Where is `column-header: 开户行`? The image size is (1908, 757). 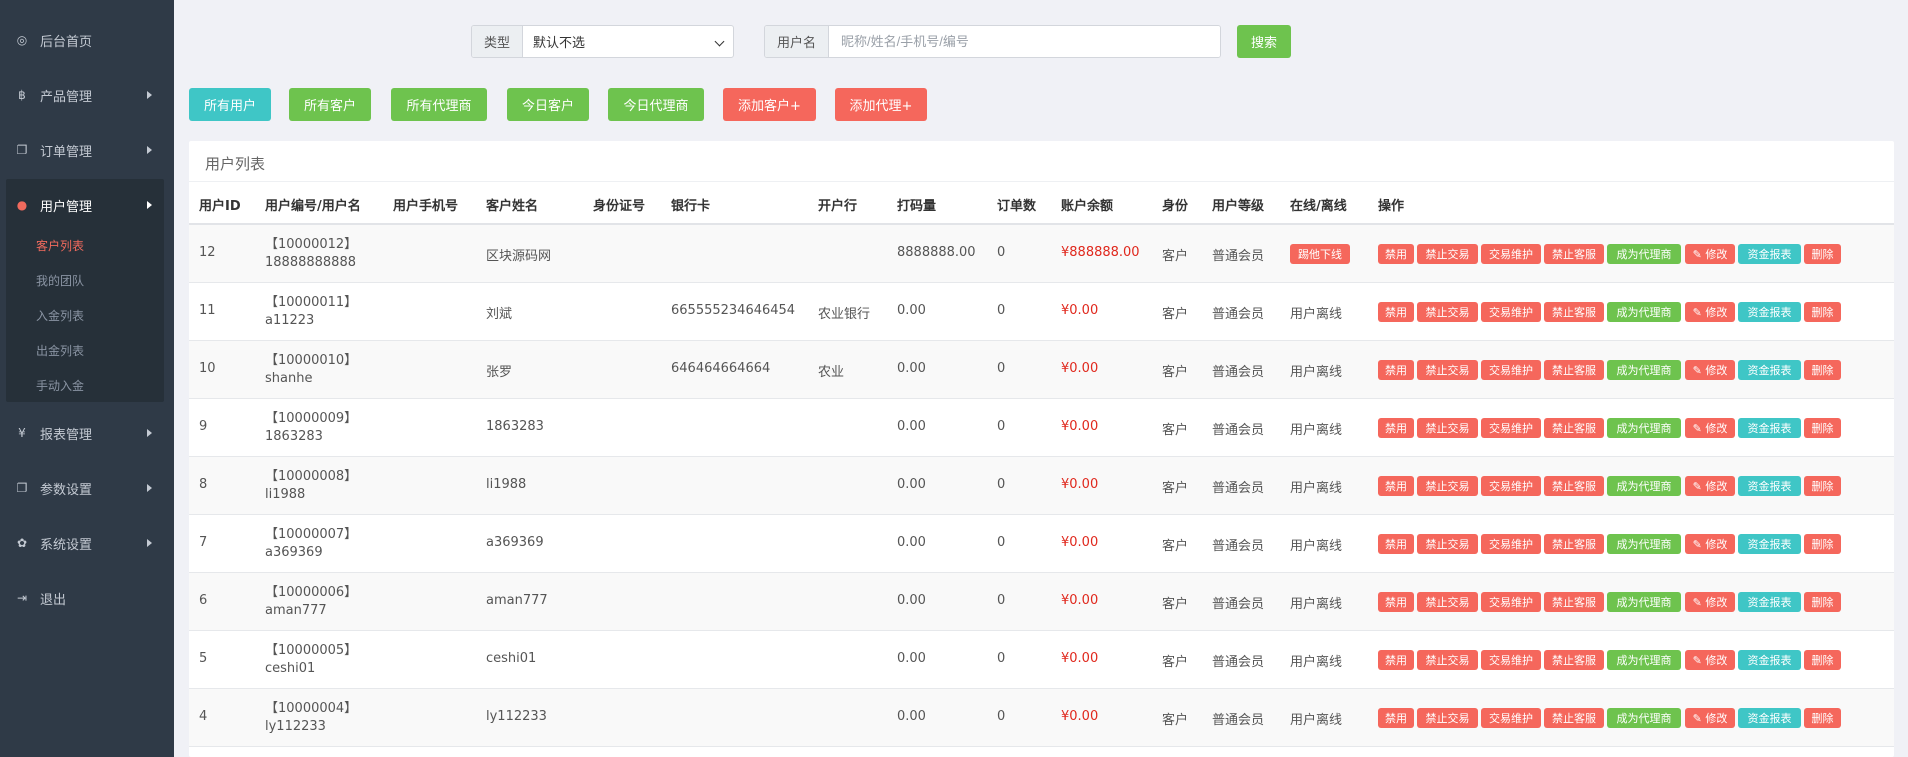 column-header: 开户行 is located at coordinates (838, 206).